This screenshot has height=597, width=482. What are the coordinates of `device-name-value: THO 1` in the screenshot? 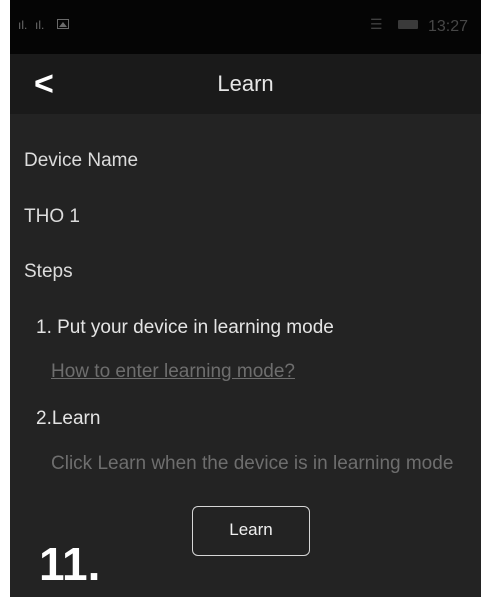 It's located at (52, 216).